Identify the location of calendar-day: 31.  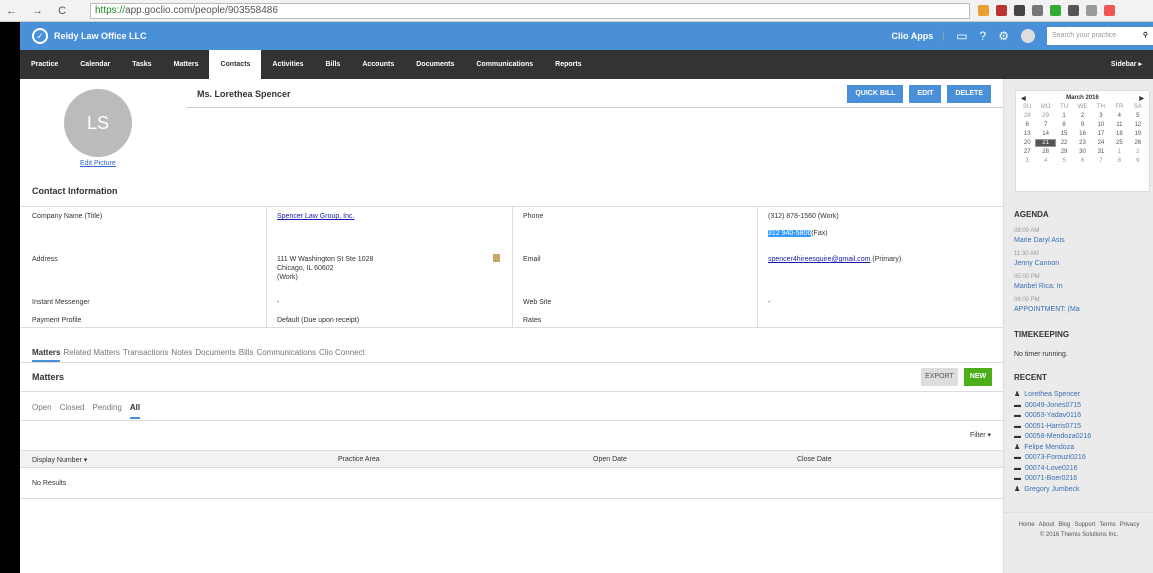
(1101, 152).